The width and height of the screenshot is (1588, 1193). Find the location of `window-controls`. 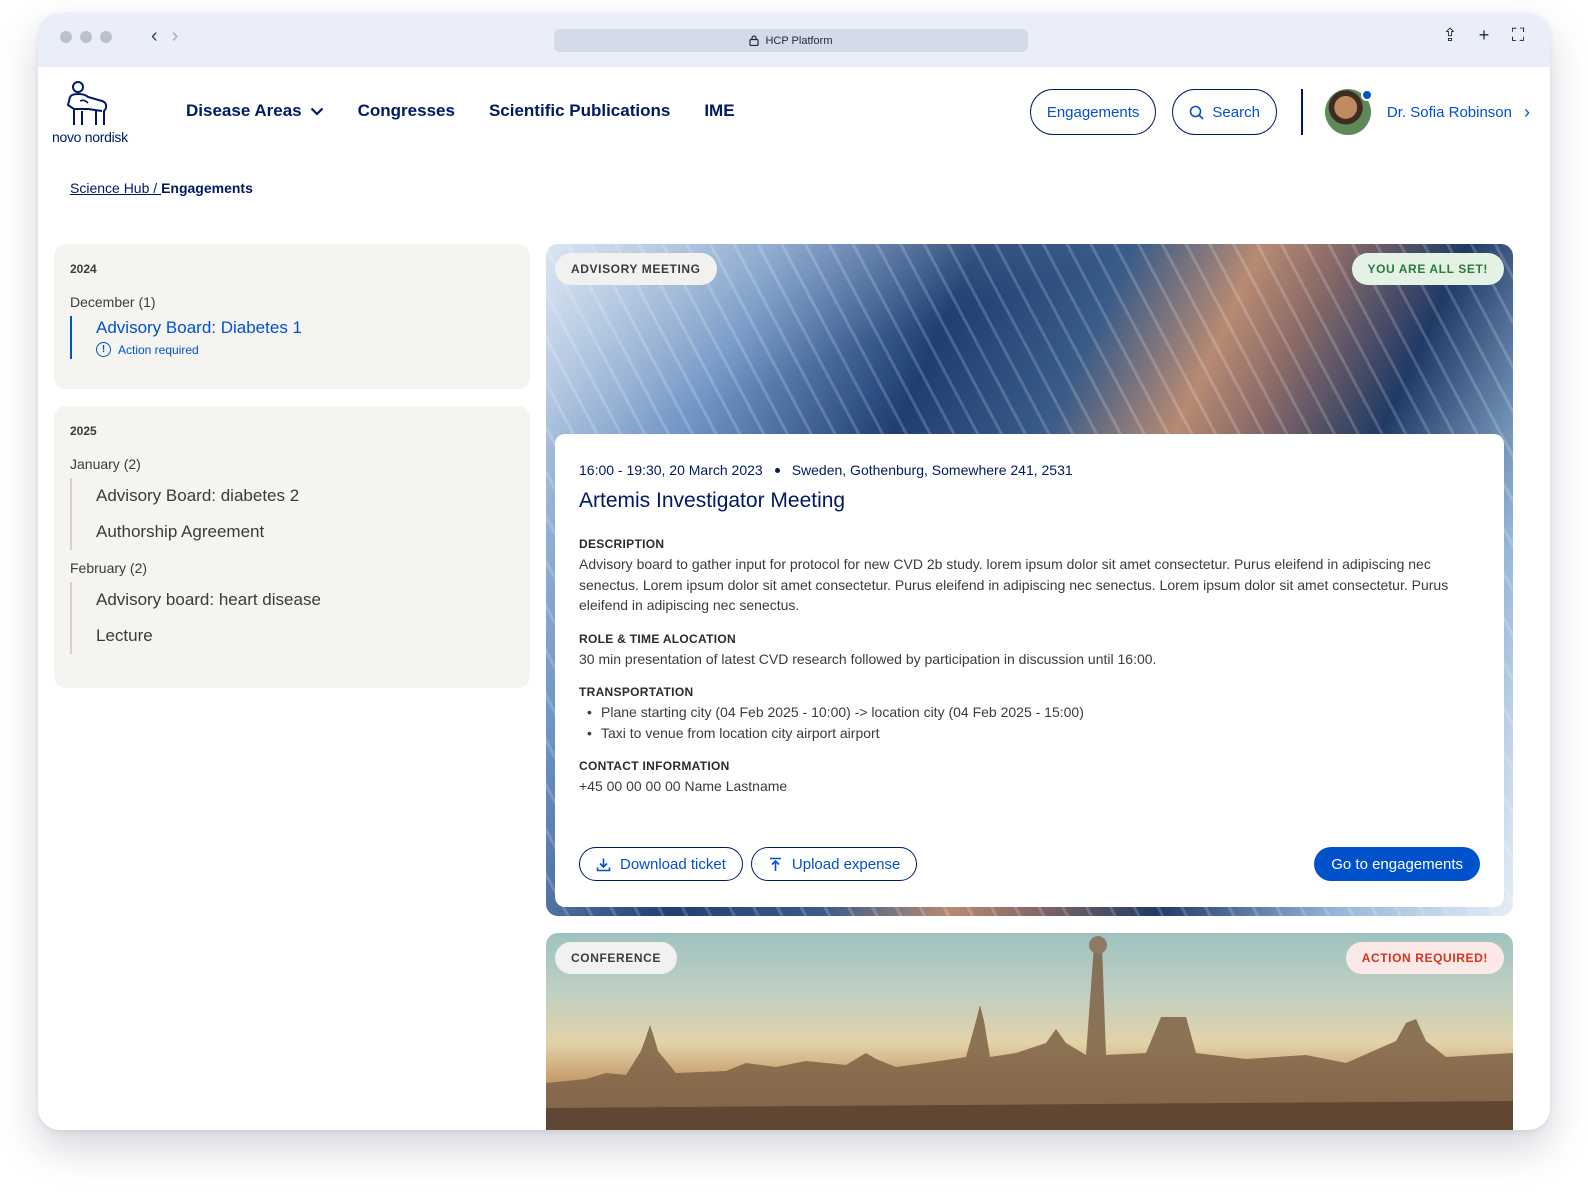

window-controls is located at coordinates (86, 37).